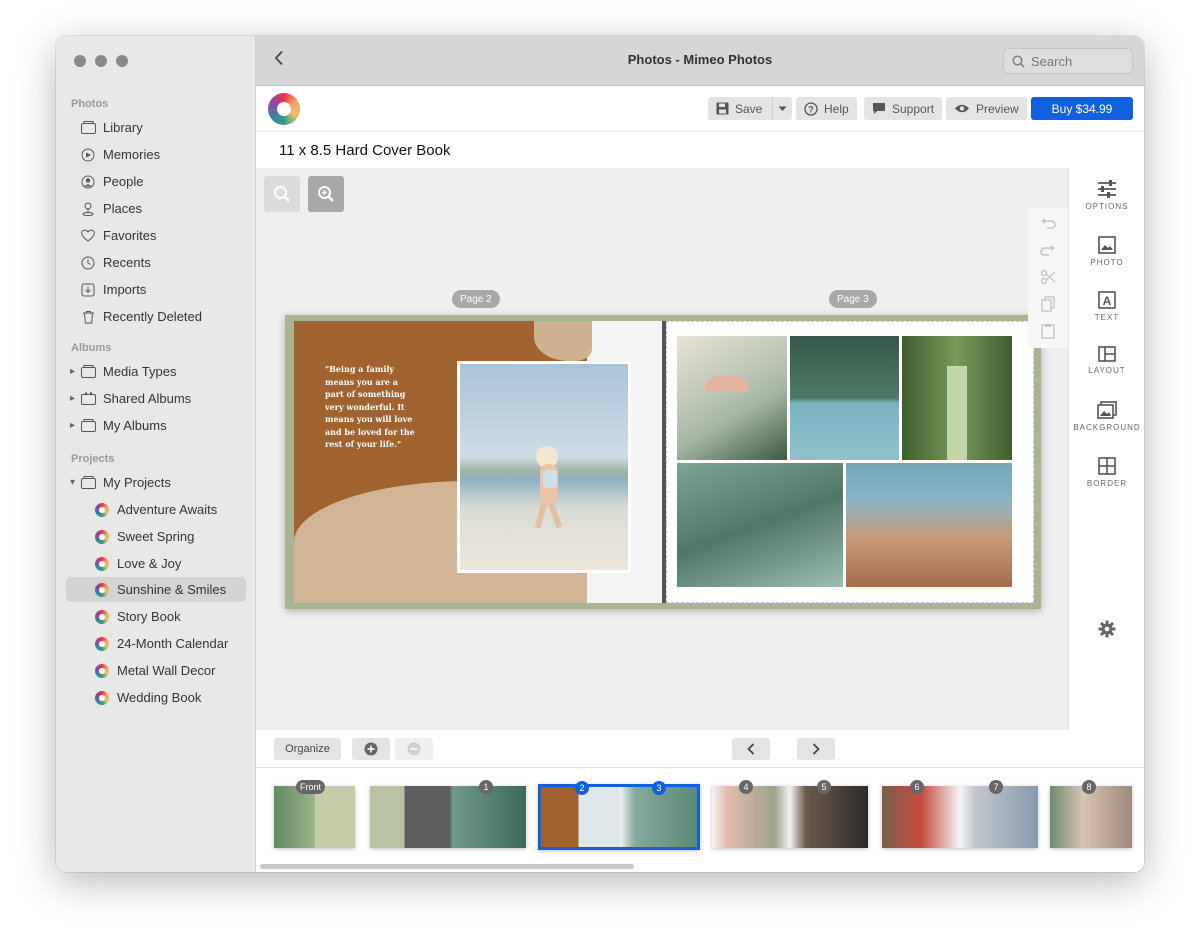 The width and height of the screenshot is (1200, 943). Describe the element at coordinates (1106, 472) in the screenshot. I see `border-tool: BORDER` at that location.